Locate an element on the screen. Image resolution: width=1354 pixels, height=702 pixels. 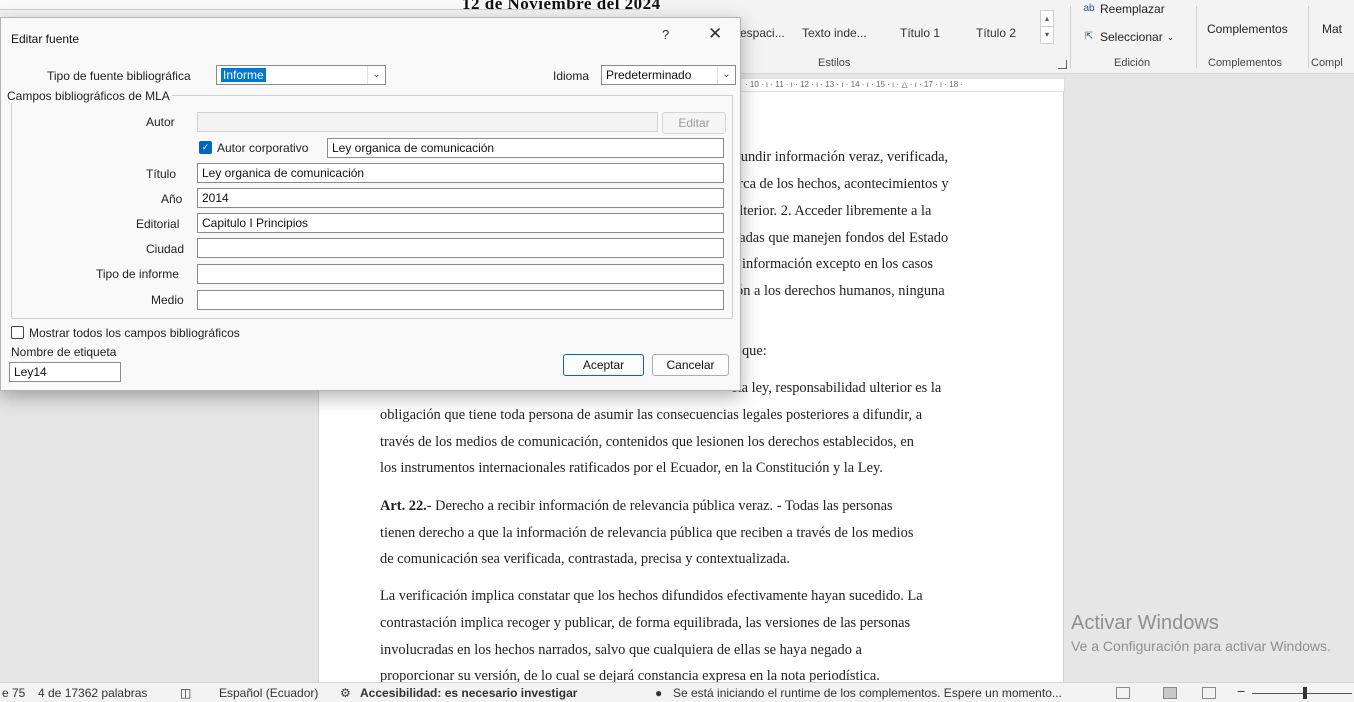
dialog-title: Editar fuente is located at coordinates (45, 39).